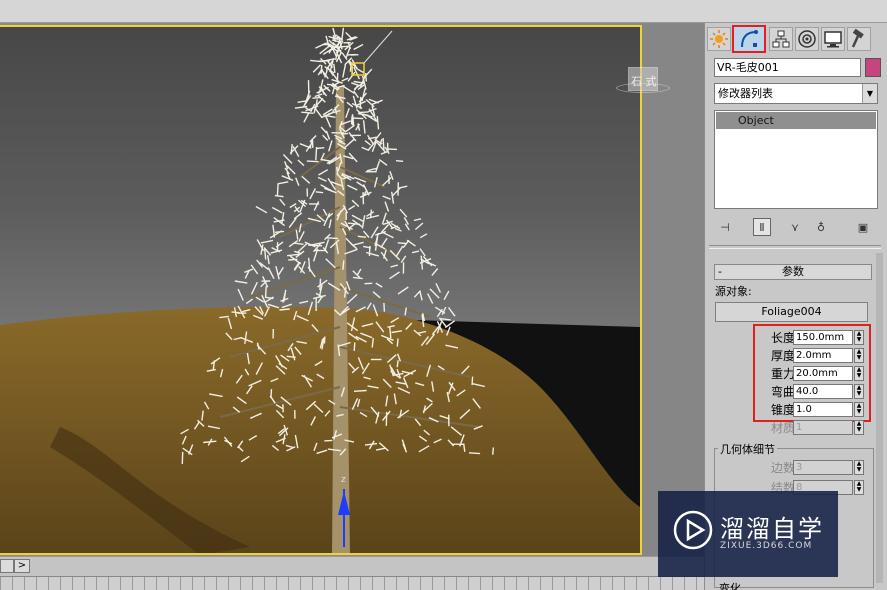 The height and width of the screenshot is (590, 887). I want to click on param-row: 重力 20.0mm ▲ ▼, so click(815, 374).